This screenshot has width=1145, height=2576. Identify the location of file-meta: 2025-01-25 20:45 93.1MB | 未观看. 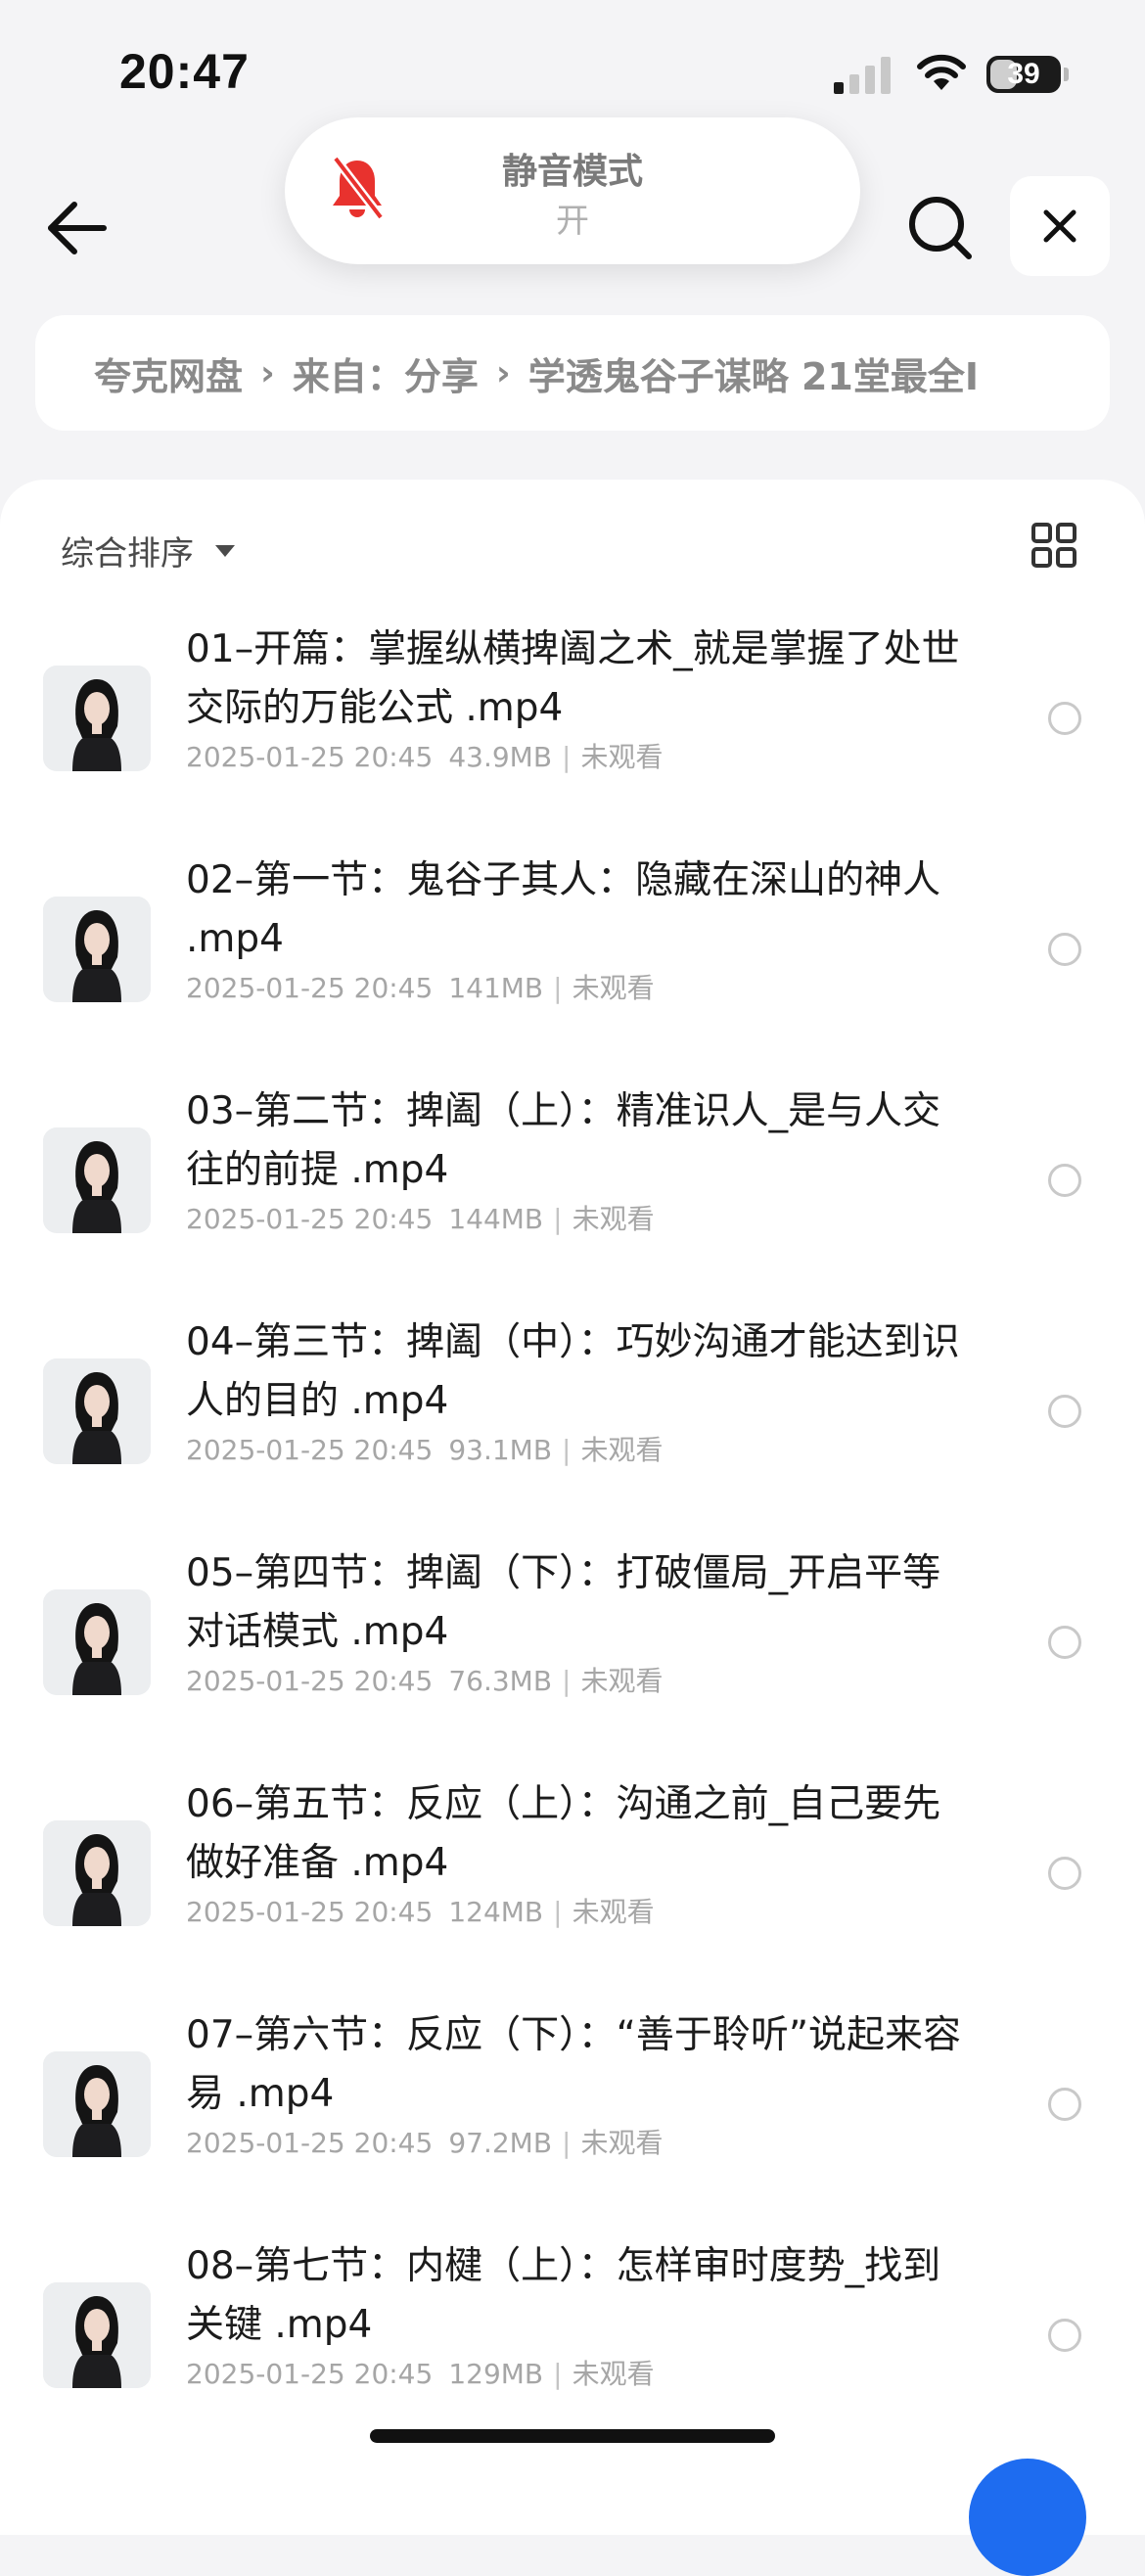
(577, 1448).